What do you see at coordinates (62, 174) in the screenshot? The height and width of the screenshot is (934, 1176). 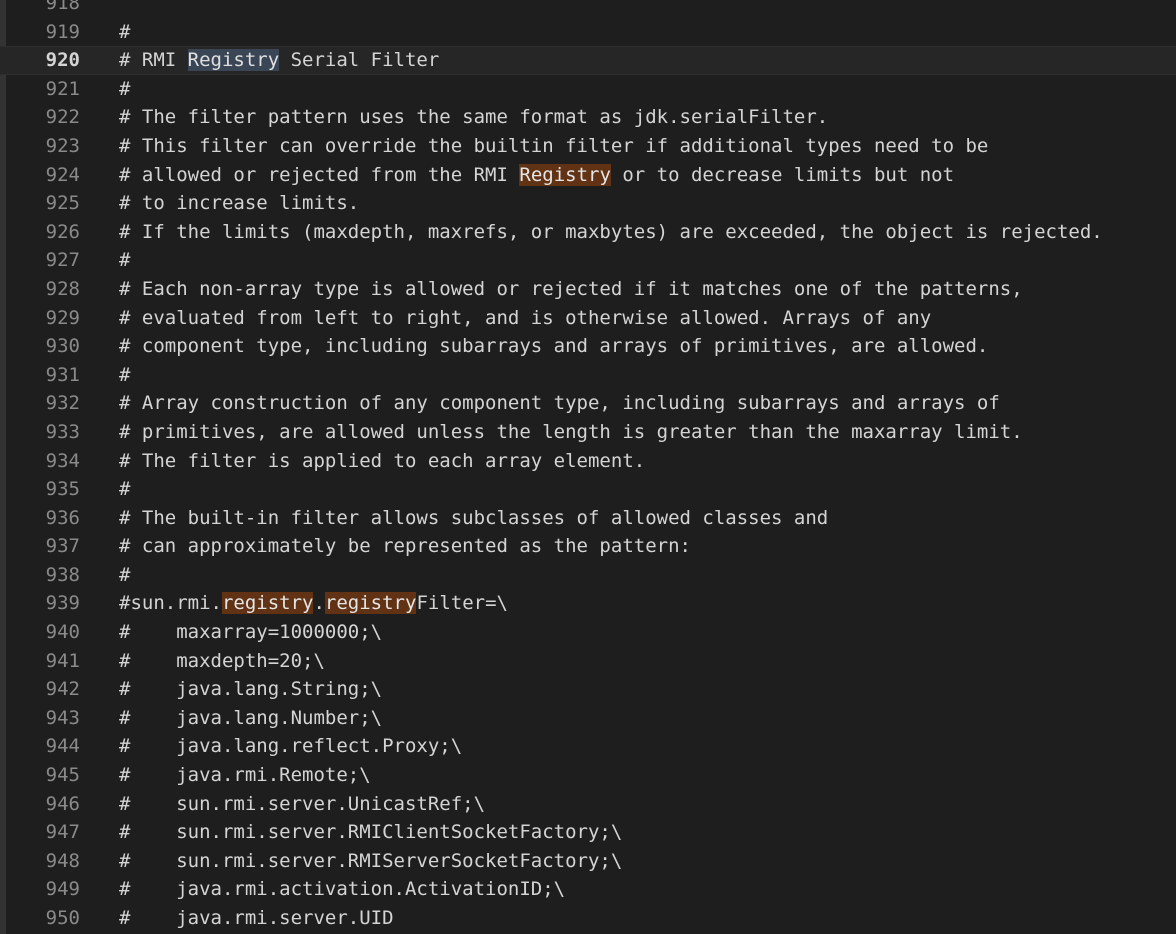 I see `line-number: 924` at bounding box center [62, 174].